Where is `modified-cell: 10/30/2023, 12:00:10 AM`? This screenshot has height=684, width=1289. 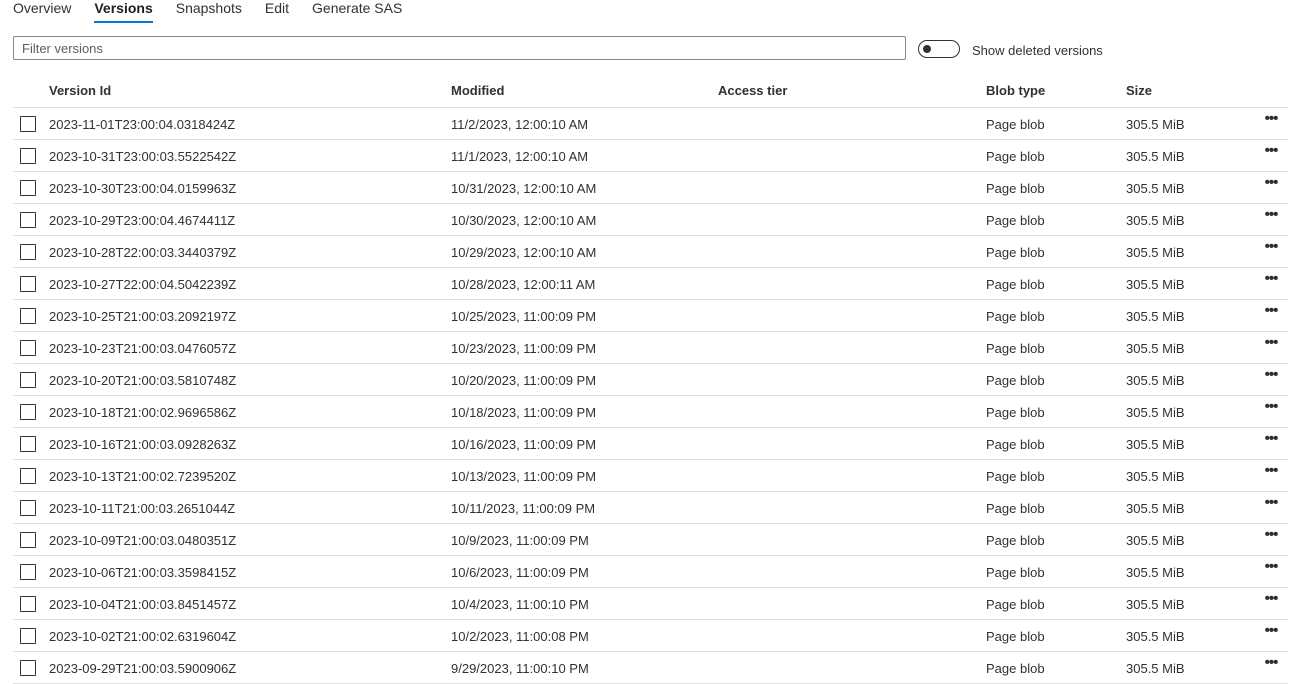 modified-cell: 10/30/2023, 12:00:10 AM is located at coordinates (524, 220).